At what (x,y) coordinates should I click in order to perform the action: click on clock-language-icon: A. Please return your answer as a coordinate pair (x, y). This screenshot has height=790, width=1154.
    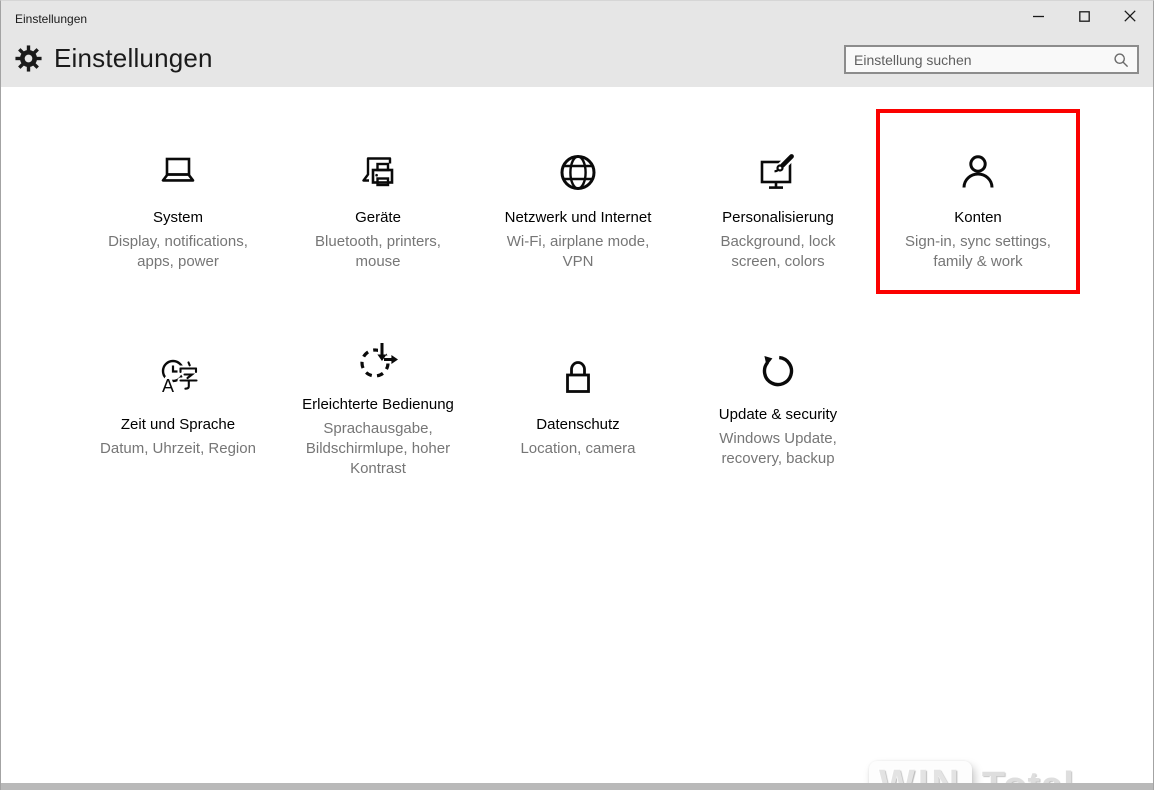
    Looking at the image, I should click on (178, 380).